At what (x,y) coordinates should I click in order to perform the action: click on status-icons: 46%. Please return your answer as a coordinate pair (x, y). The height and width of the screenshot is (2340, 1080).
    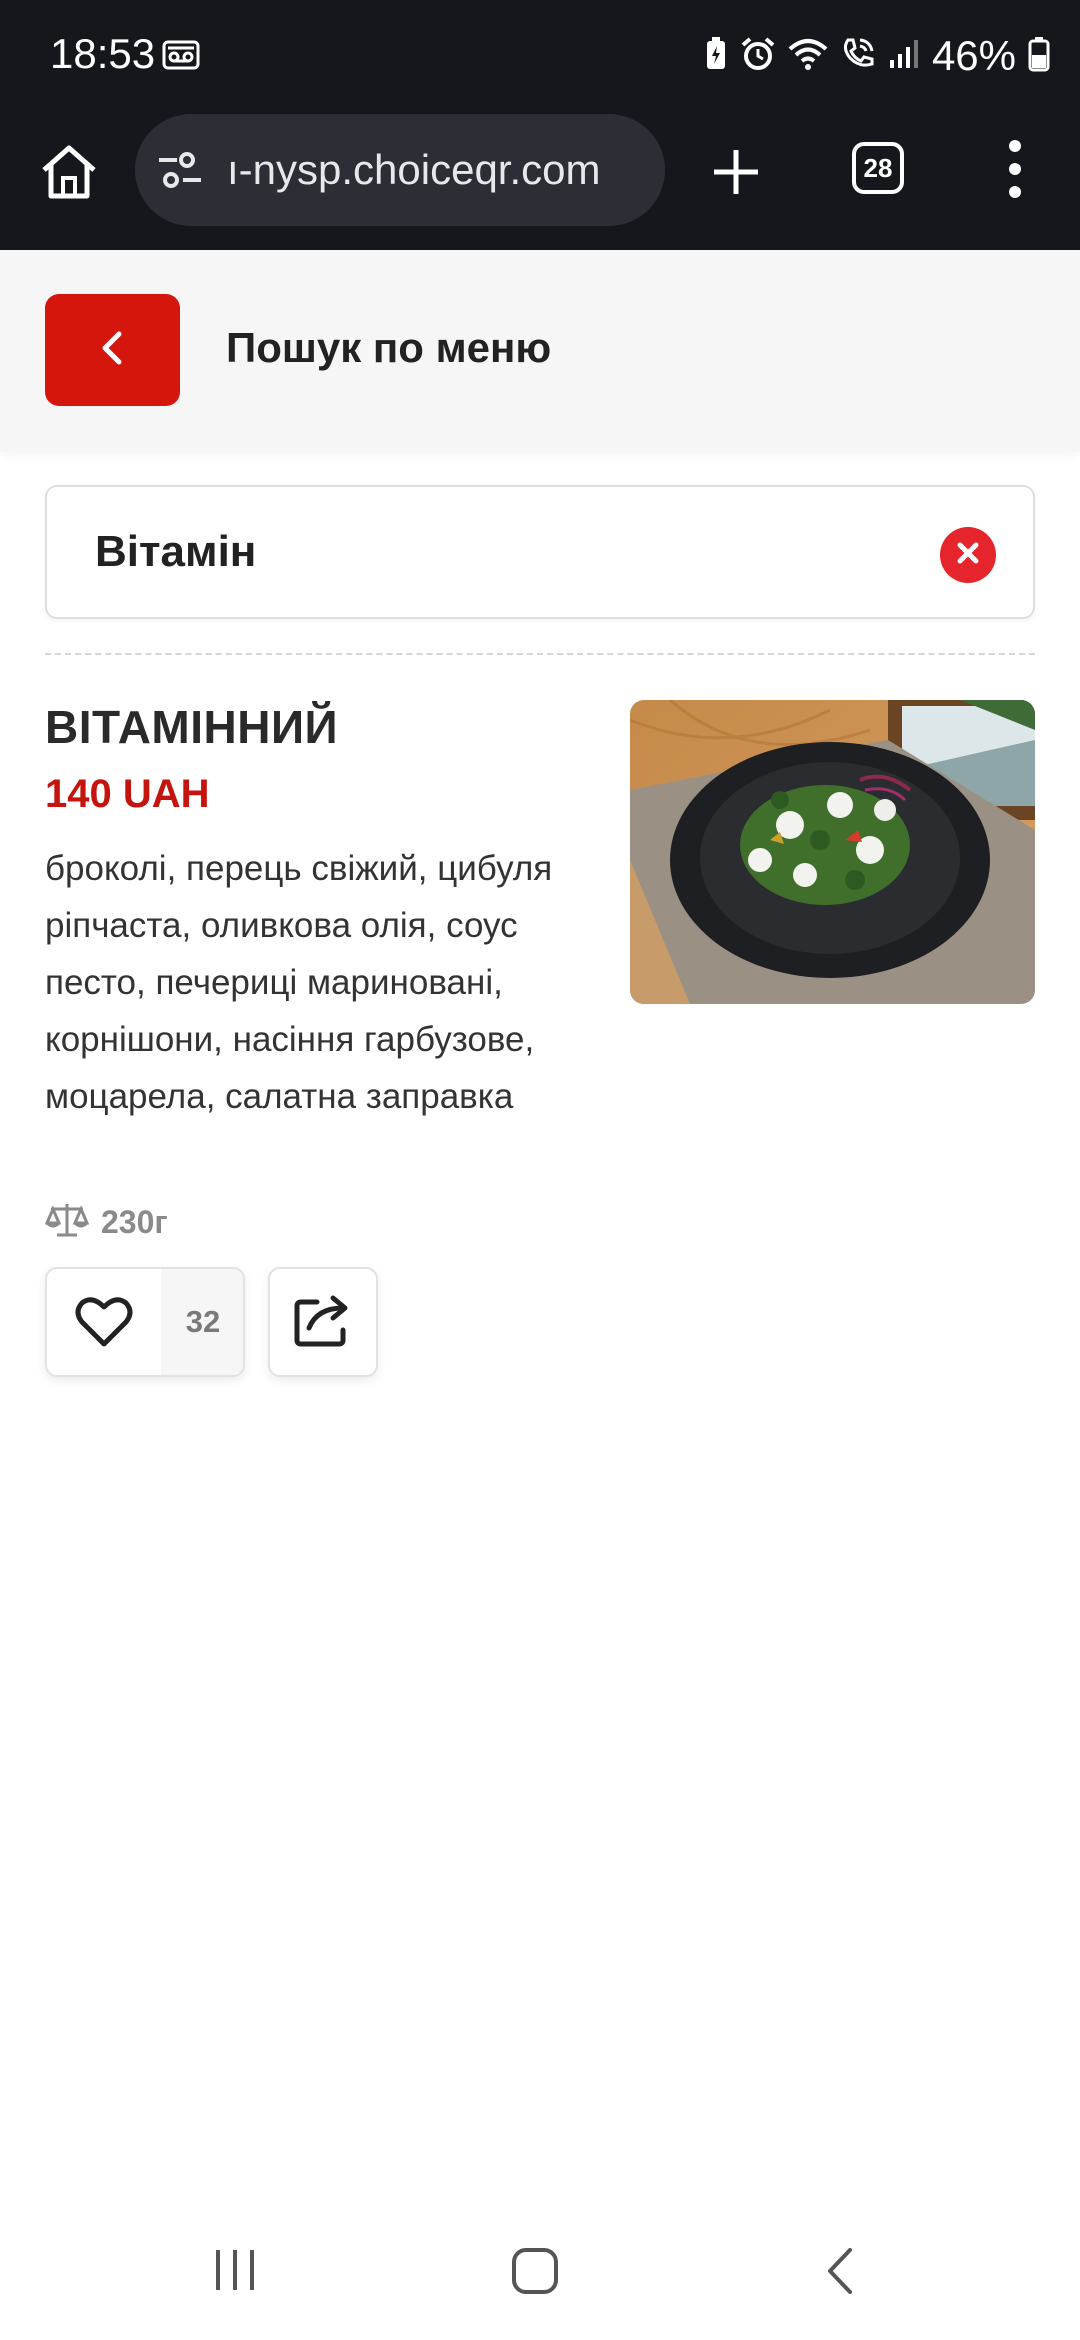
    Looking at the image, I should click on (877, 56).